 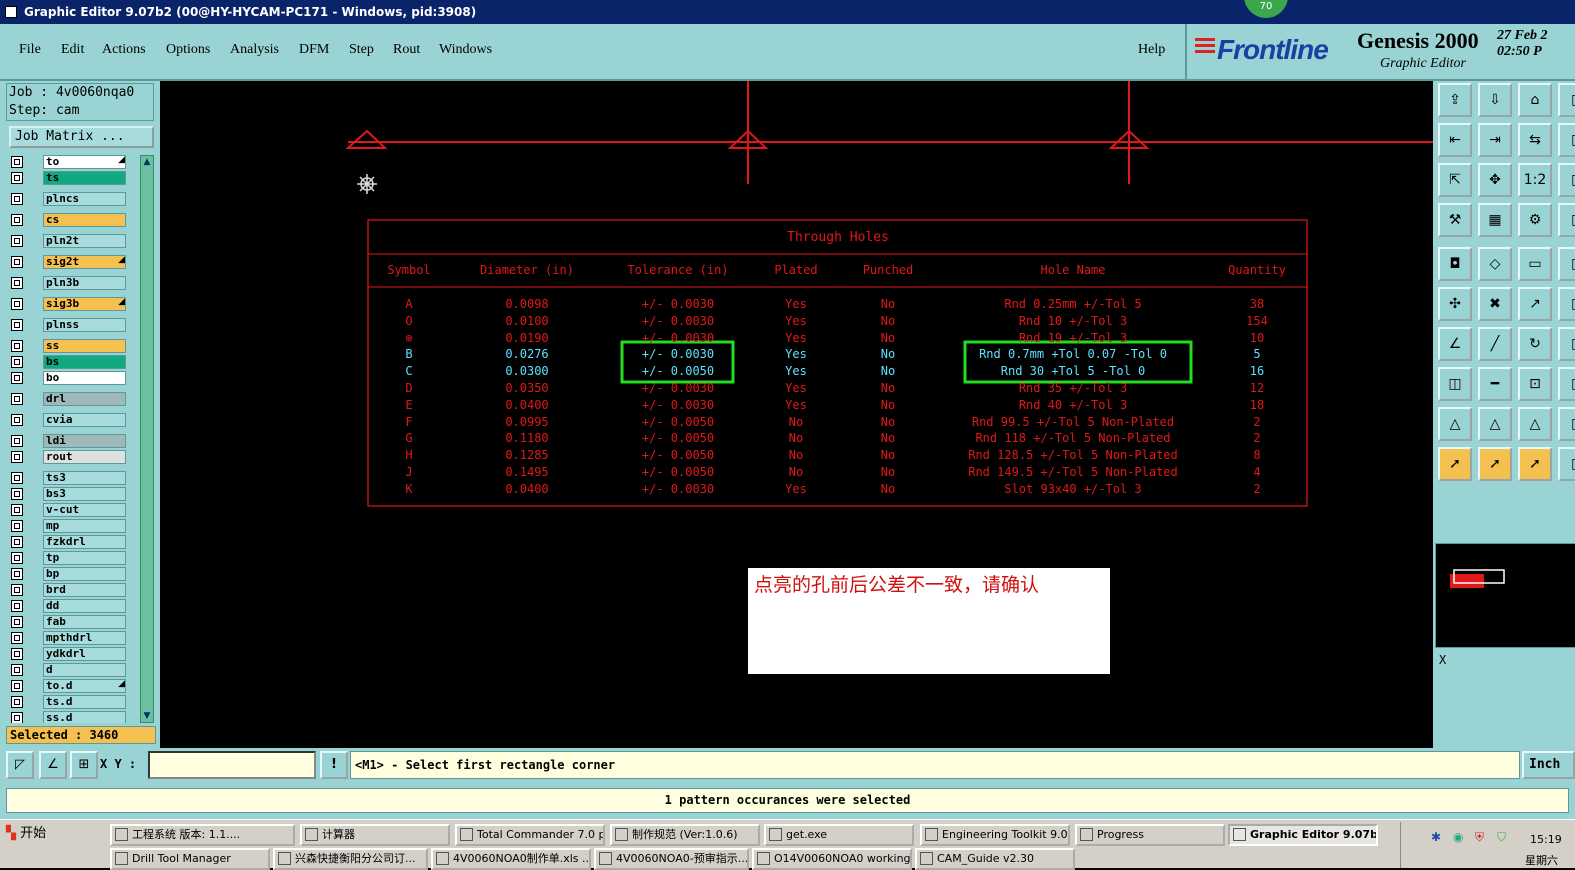 I want to click on swap-icon: ⇆, so click(x=1535, y=140).